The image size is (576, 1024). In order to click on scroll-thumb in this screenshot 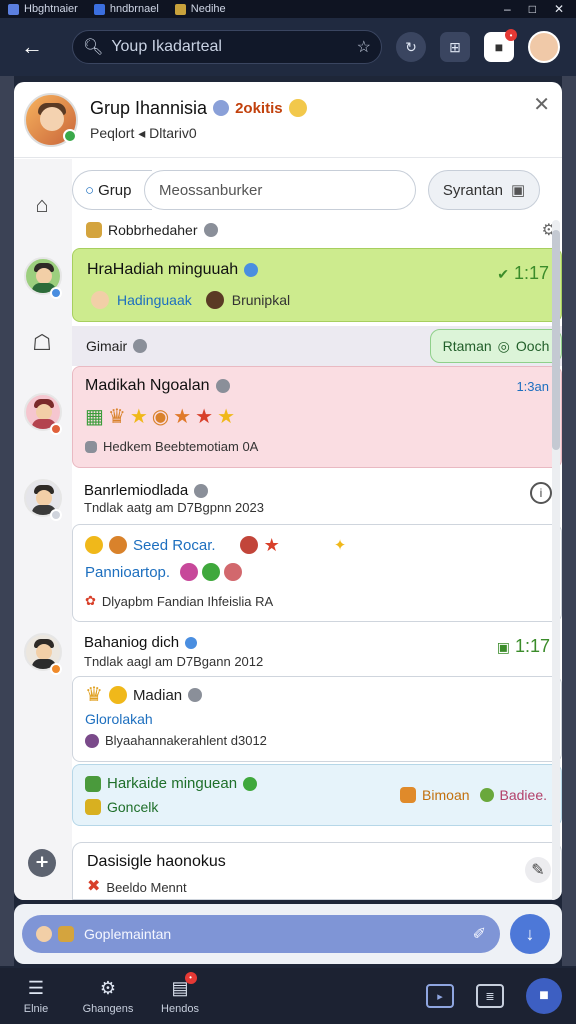, I will do `click(556, 340)`.